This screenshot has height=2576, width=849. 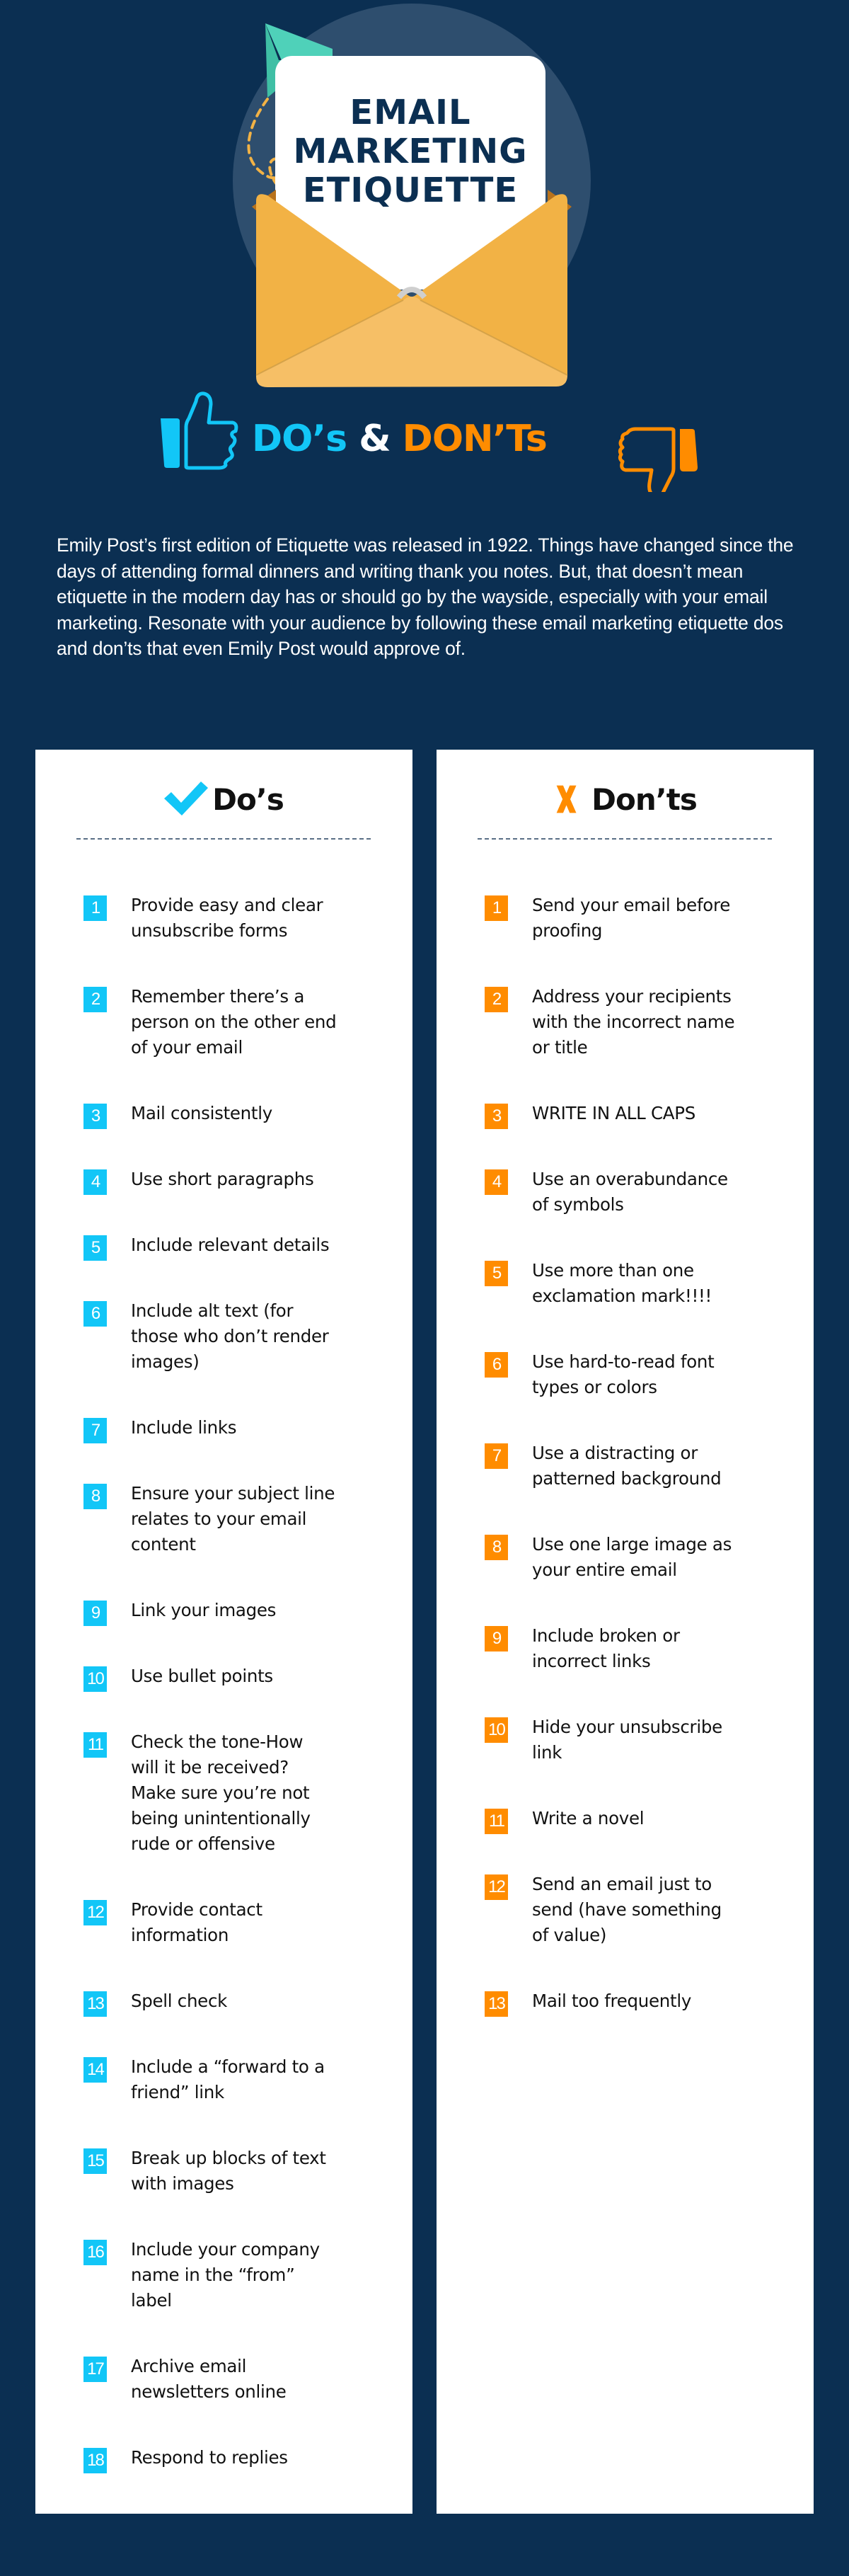 What do you see at coordinates (631, 918) in the screenshot?
I see `item-text: Send your email before proofing` at bounding box center [631, 918].